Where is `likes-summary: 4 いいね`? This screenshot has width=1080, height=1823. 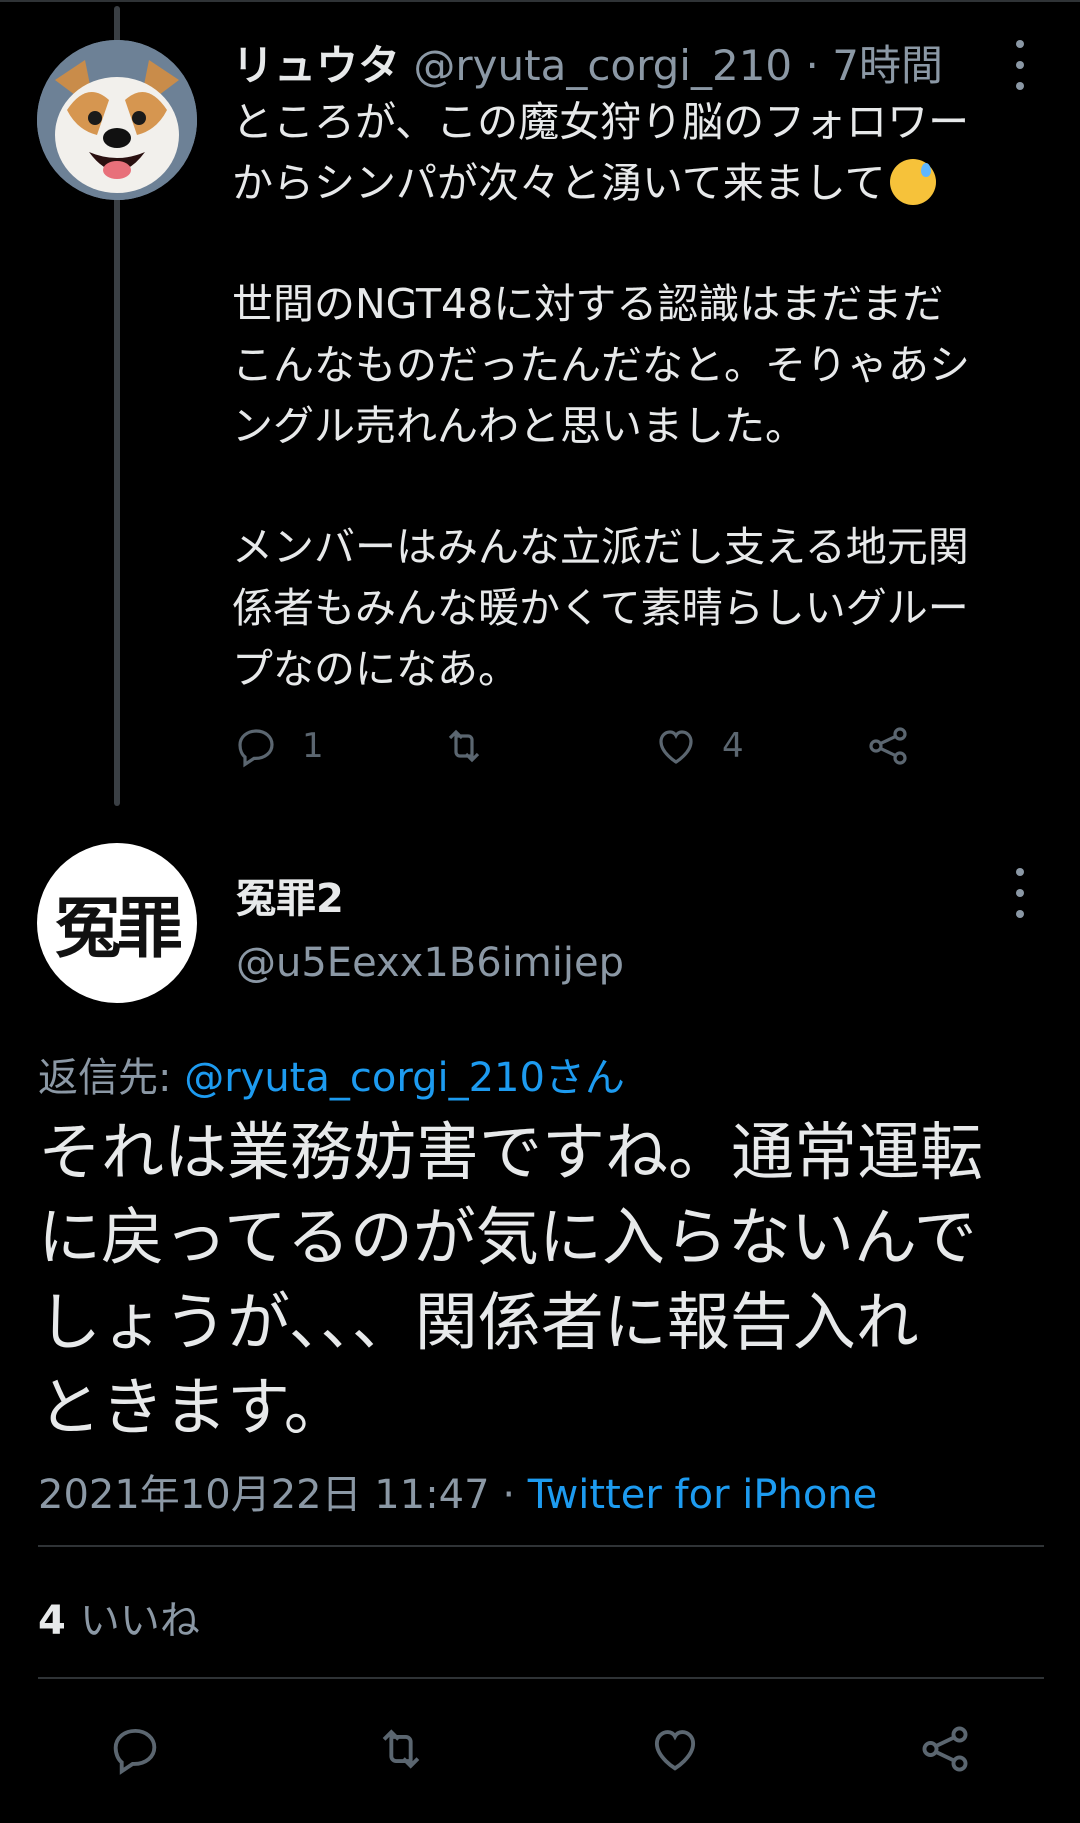
likes-summary: 4 いいね is located at coordinates (119, 1617).